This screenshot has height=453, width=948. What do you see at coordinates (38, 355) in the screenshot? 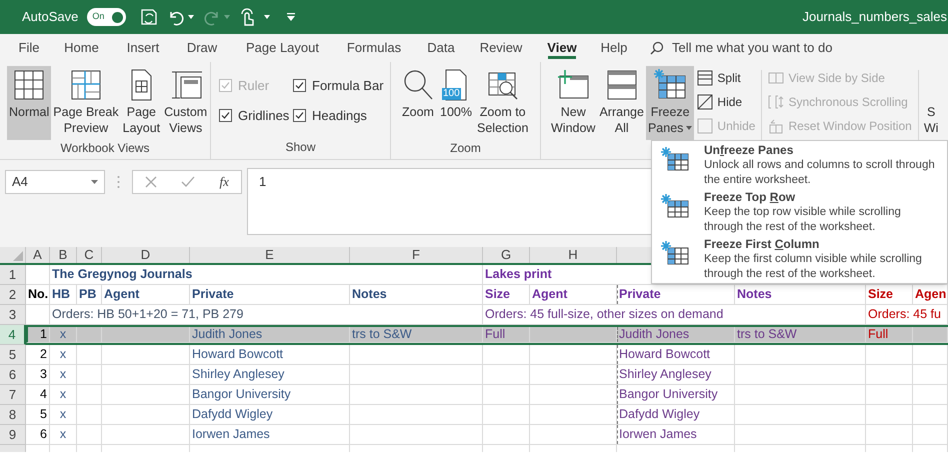
I see `table-cell: 2` at bounding box center [38, 355].